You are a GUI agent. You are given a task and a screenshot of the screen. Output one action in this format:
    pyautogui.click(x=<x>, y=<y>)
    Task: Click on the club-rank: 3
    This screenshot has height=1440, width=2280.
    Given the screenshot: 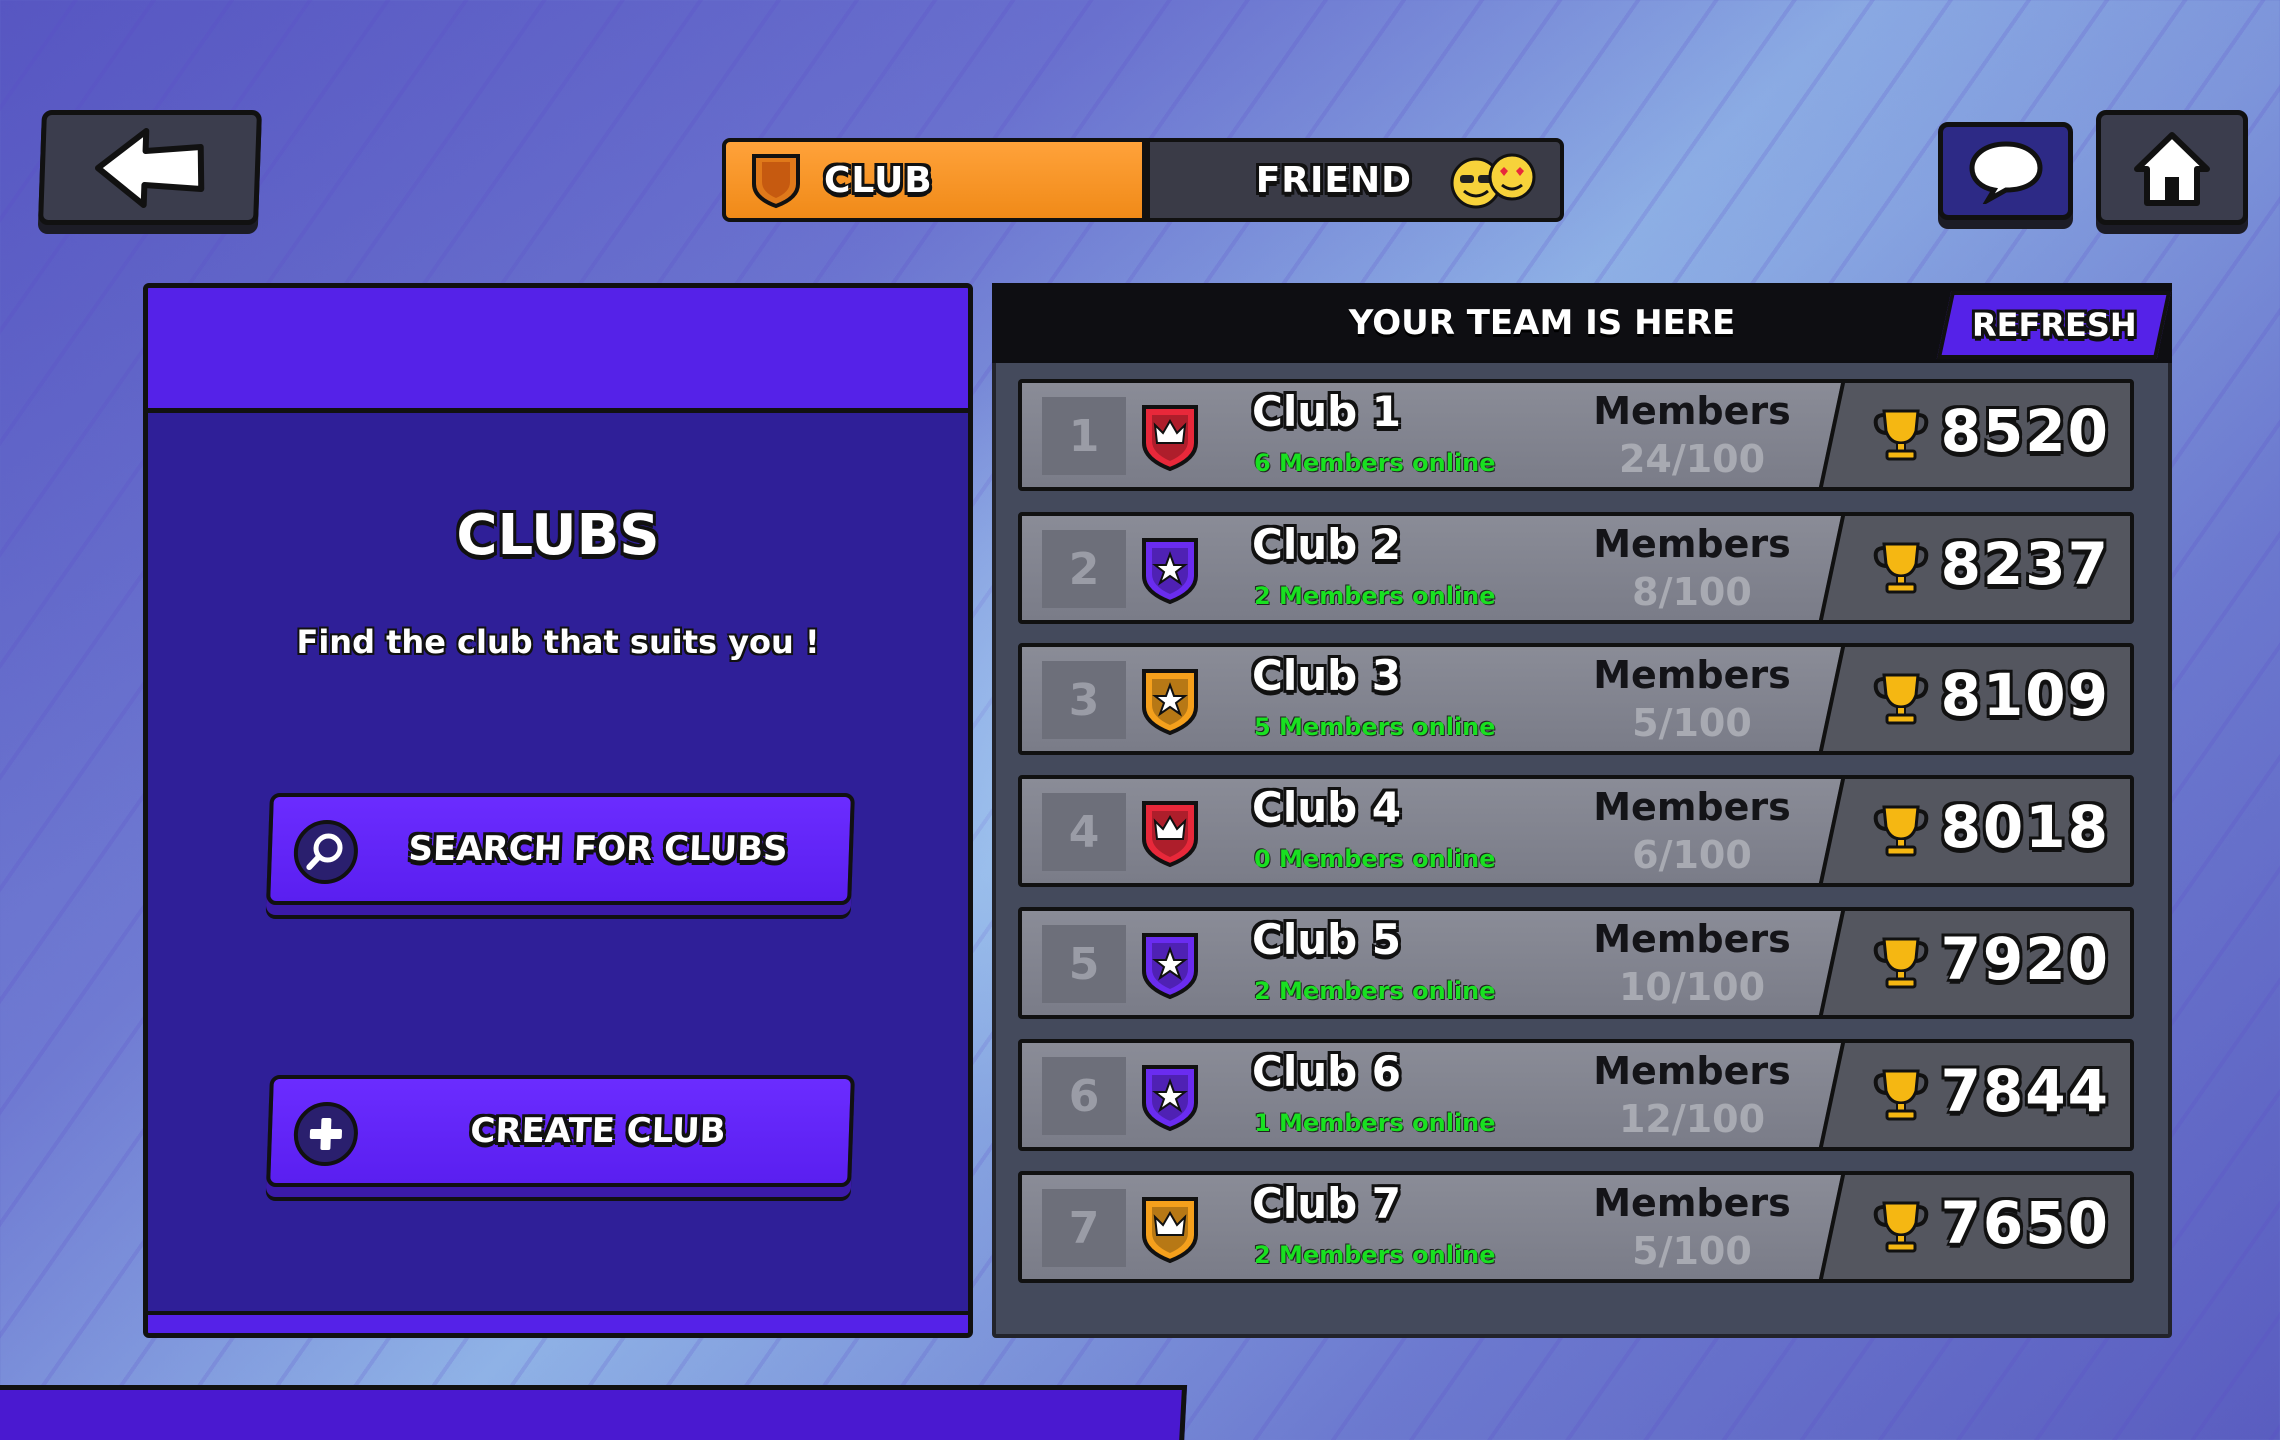 What is the action you would take?
    pyautogui.click(x=1084, y=700)
    